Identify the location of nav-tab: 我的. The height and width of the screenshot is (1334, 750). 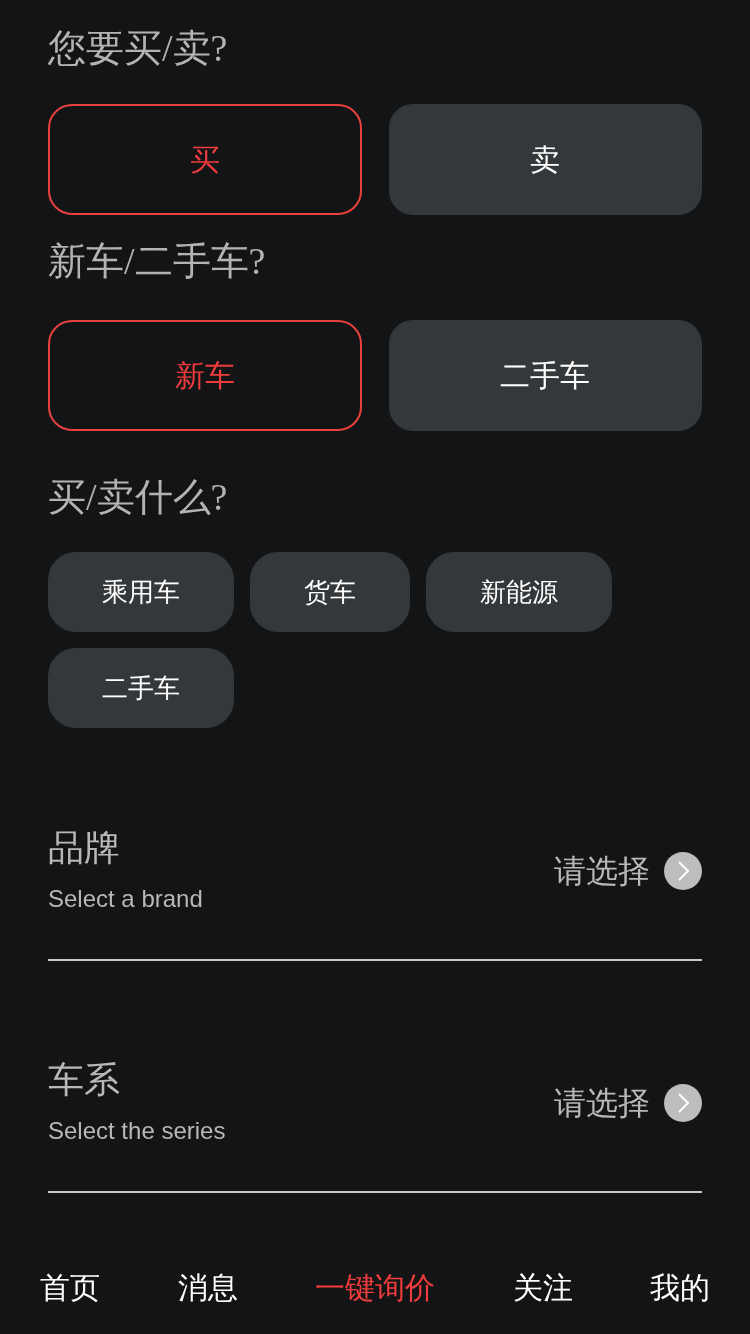
(680, 1288).